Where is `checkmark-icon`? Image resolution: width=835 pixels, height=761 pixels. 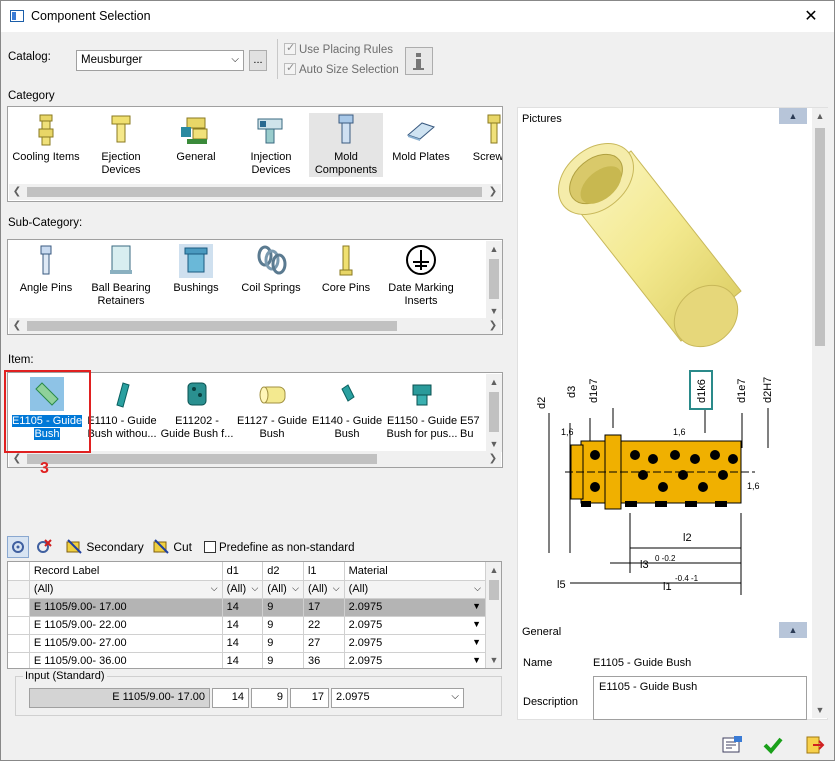
checkmark-icon is located at coordinates (773, 745).